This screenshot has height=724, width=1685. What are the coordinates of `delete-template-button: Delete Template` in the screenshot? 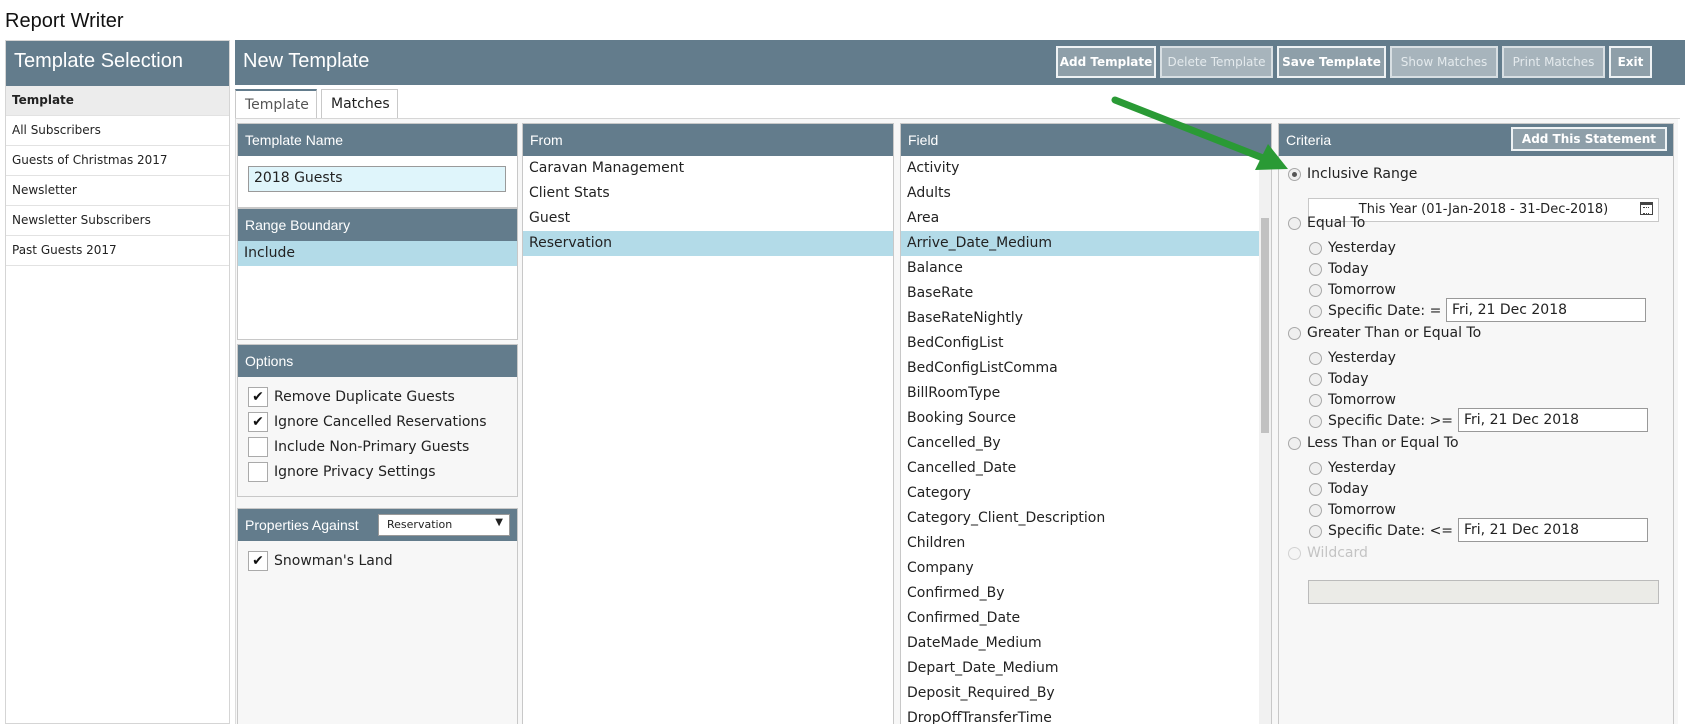 It's located at (1216, 62).